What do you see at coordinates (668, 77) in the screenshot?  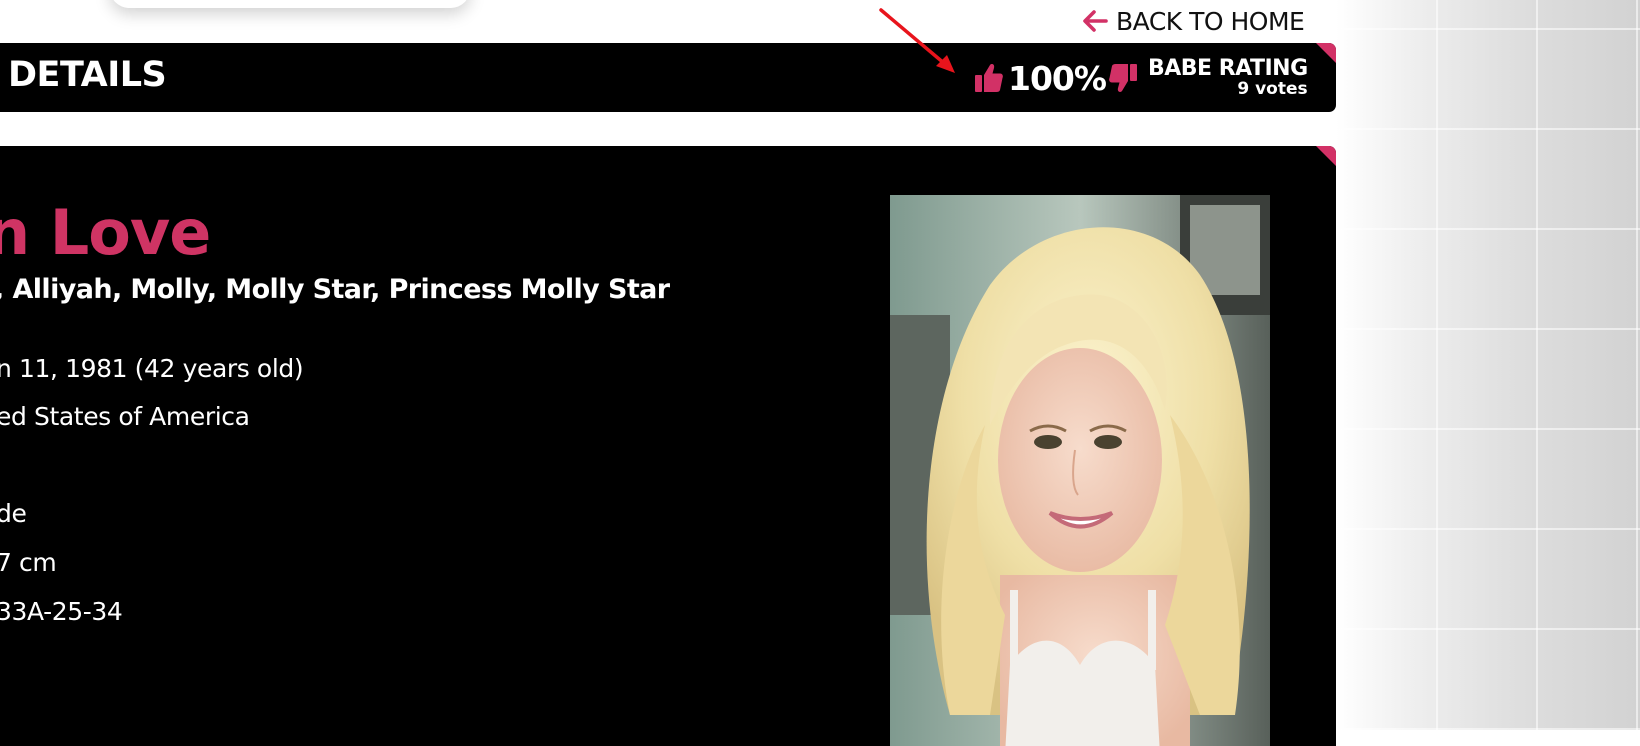 I see `details-header-bar: DETAILS 100% BABE RATING 9 votes` at bounding box center [668, 77].